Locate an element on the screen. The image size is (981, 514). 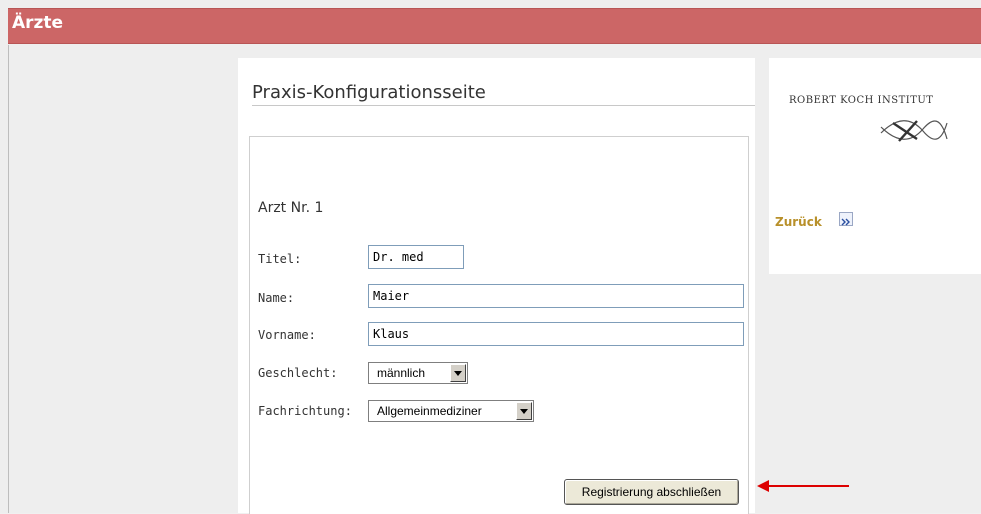
name-label: Name: is located at coordinates (276, 298).